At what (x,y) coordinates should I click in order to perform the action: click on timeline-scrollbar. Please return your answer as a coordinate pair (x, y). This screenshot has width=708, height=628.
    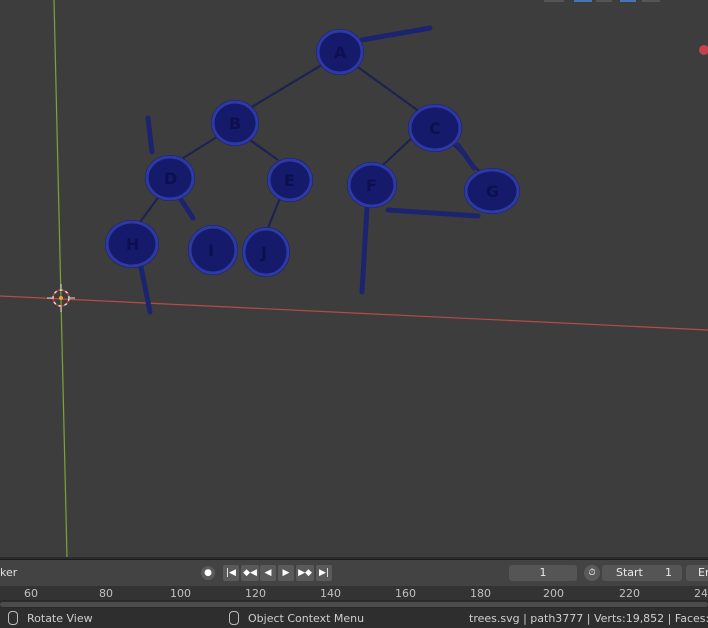
    Looking at the image, I should click on (354, 604).